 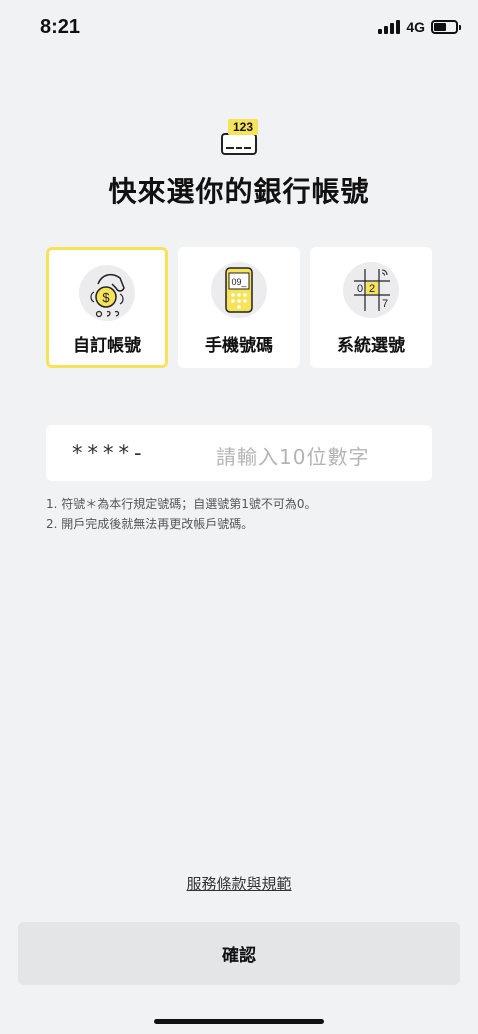 What do you see at coordinates (360, 289) in the screenshot?
I see `grid-digit: 0` at bounding box center [360, 289].